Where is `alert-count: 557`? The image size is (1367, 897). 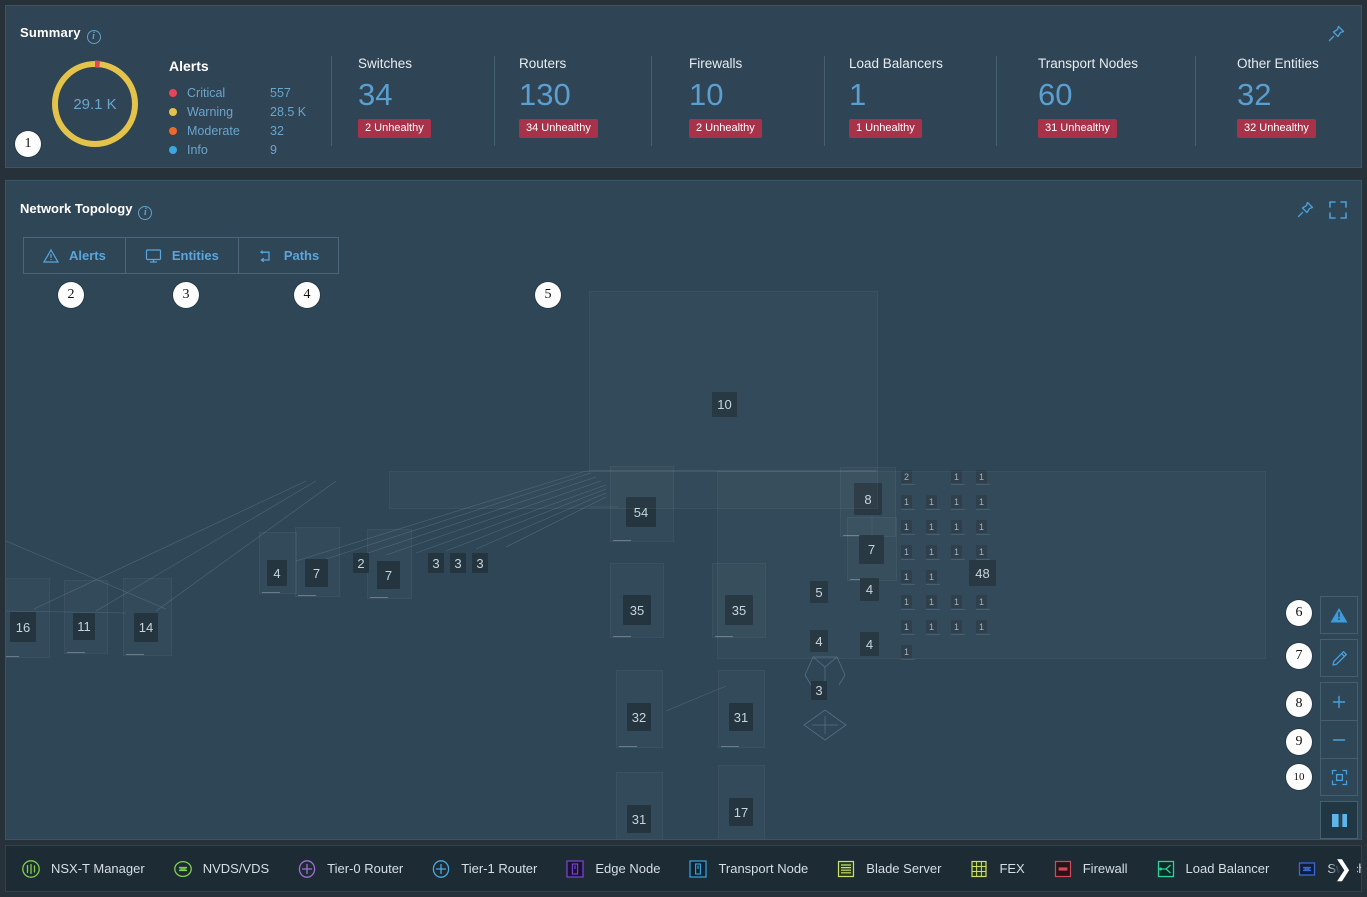 alert-count: 557 is located at coordinates (280, 92).